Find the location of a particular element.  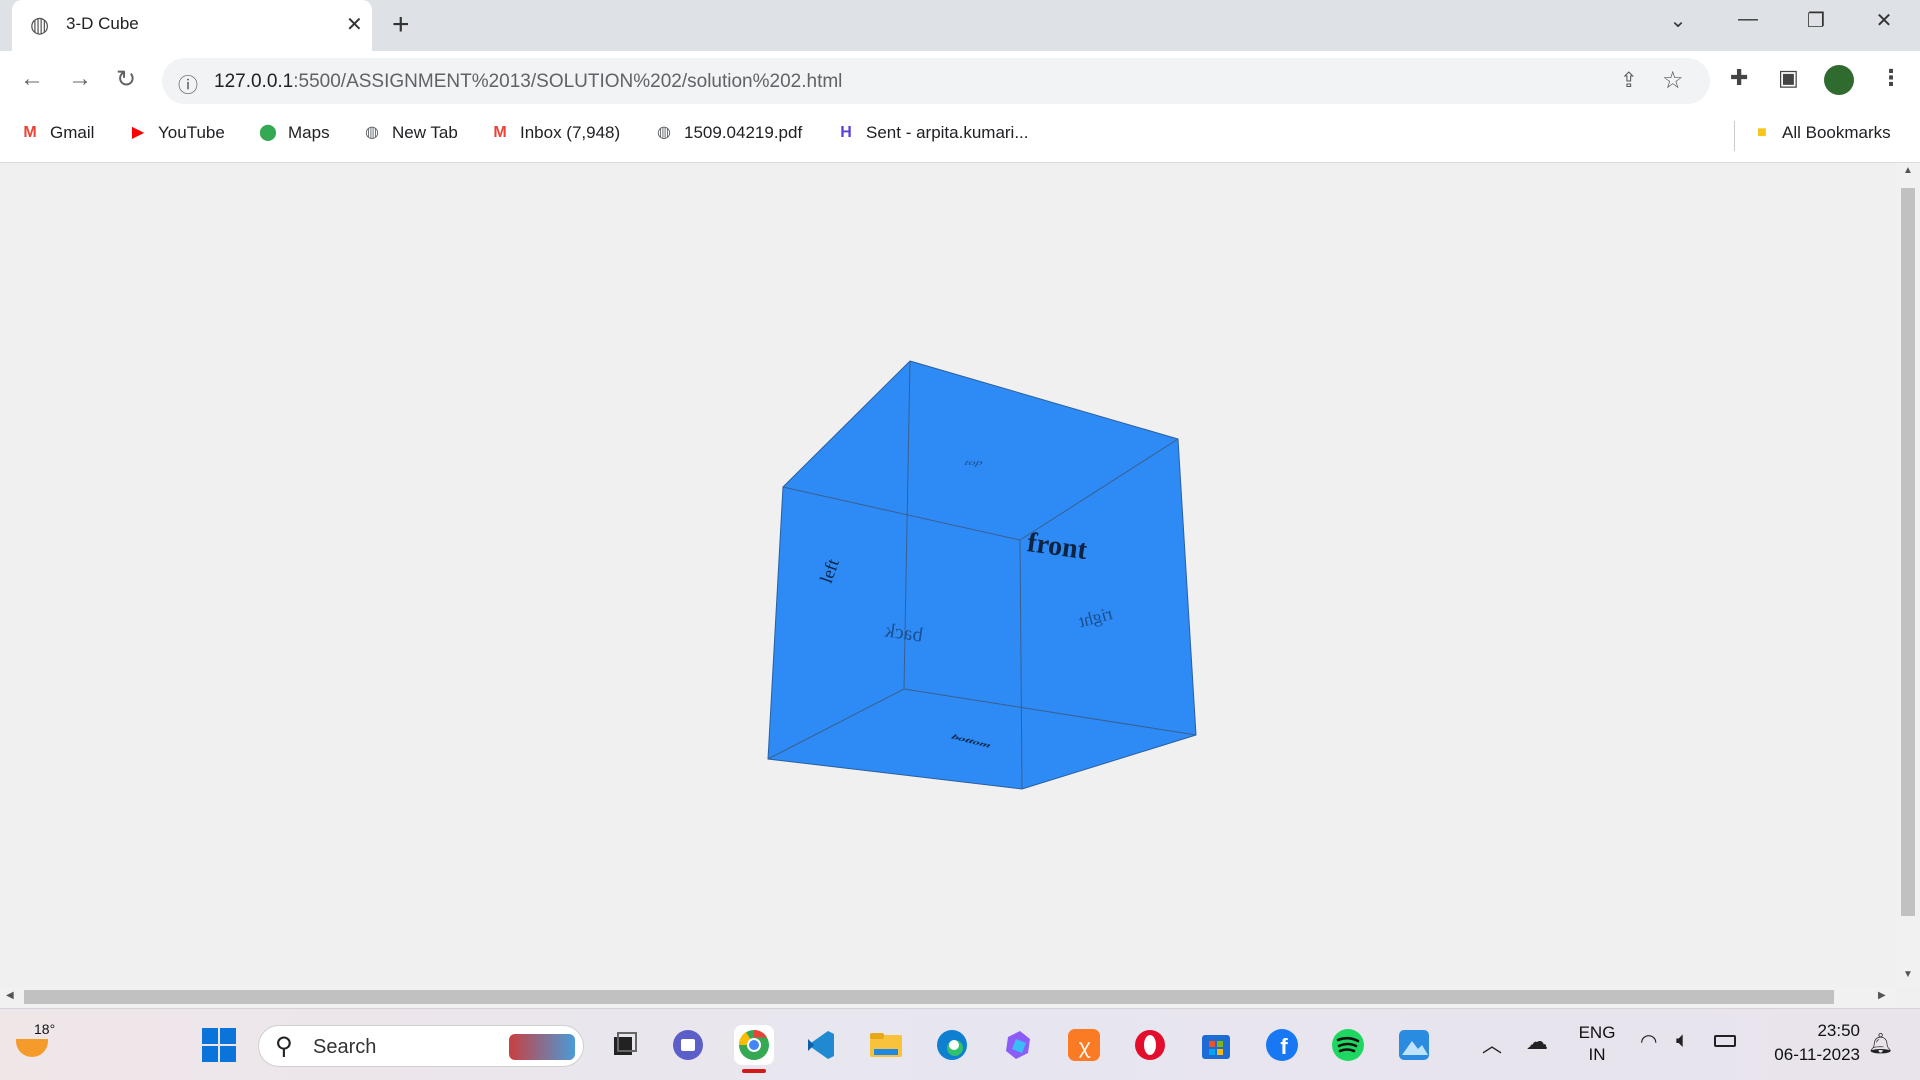

bookmark-item: M Gmail is located at coordinates (57, 133).